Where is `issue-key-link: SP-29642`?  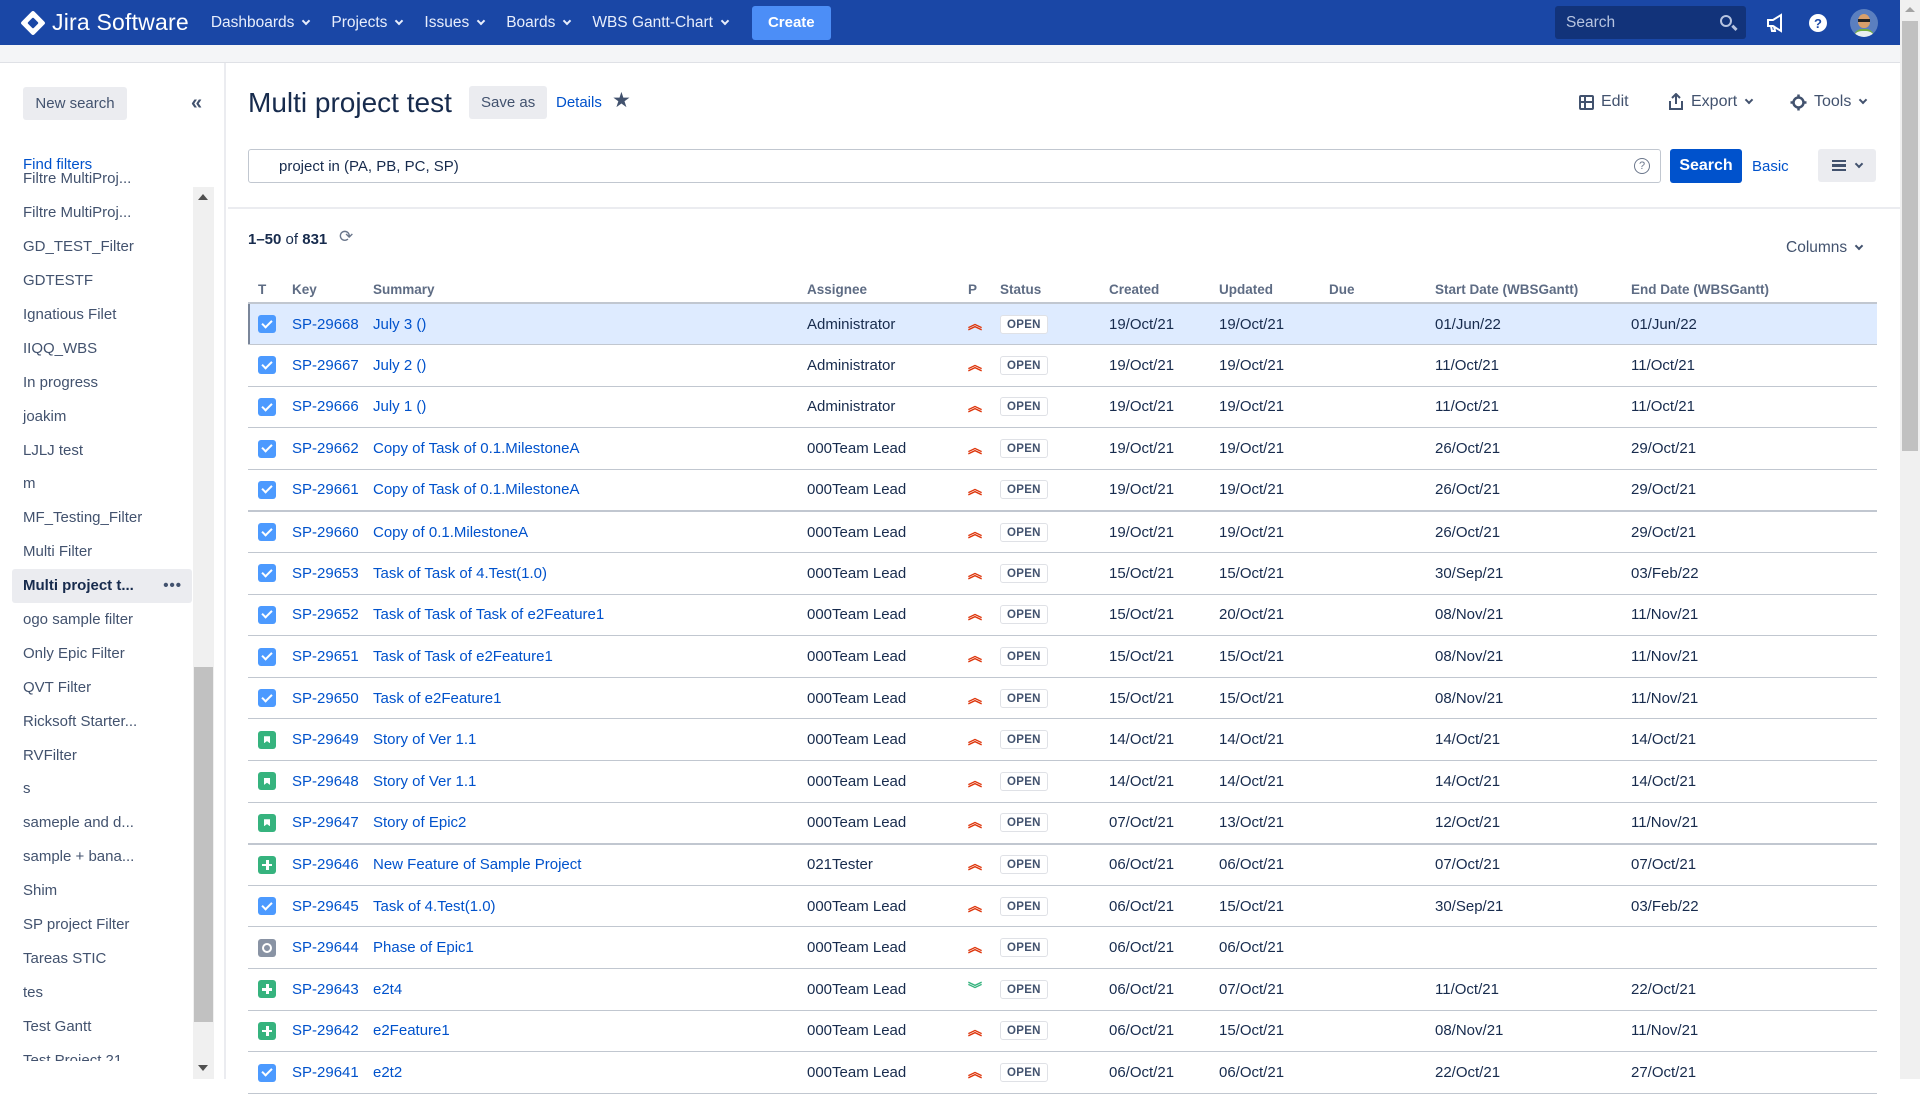
issue-key-link: SP-29642 is located at coordinates (325, 1030).